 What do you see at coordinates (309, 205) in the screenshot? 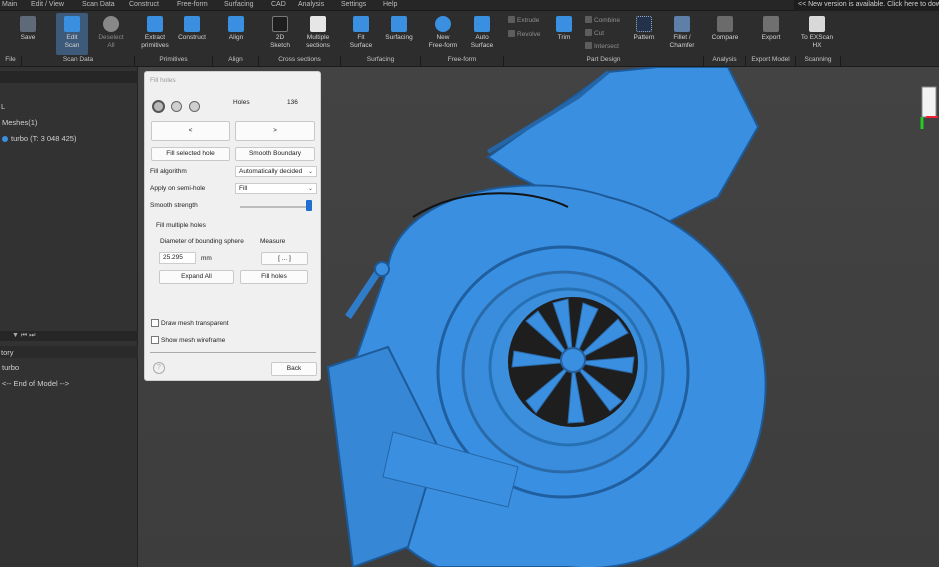
I see `smooth-strength-slider-handle` at bounding box center [309, 205].